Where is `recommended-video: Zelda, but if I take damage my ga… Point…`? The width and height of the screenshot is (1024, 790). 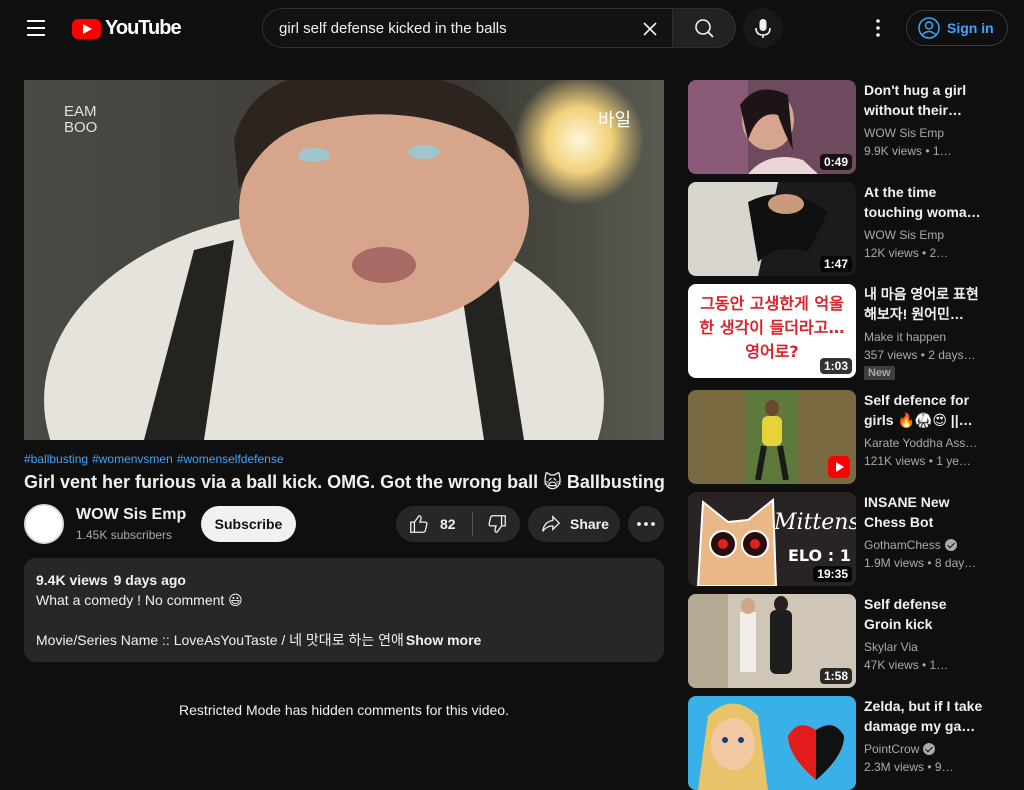
recommended-video: Zelda, but if I take damage my ga… Point… is located at coordinates (848, 743).